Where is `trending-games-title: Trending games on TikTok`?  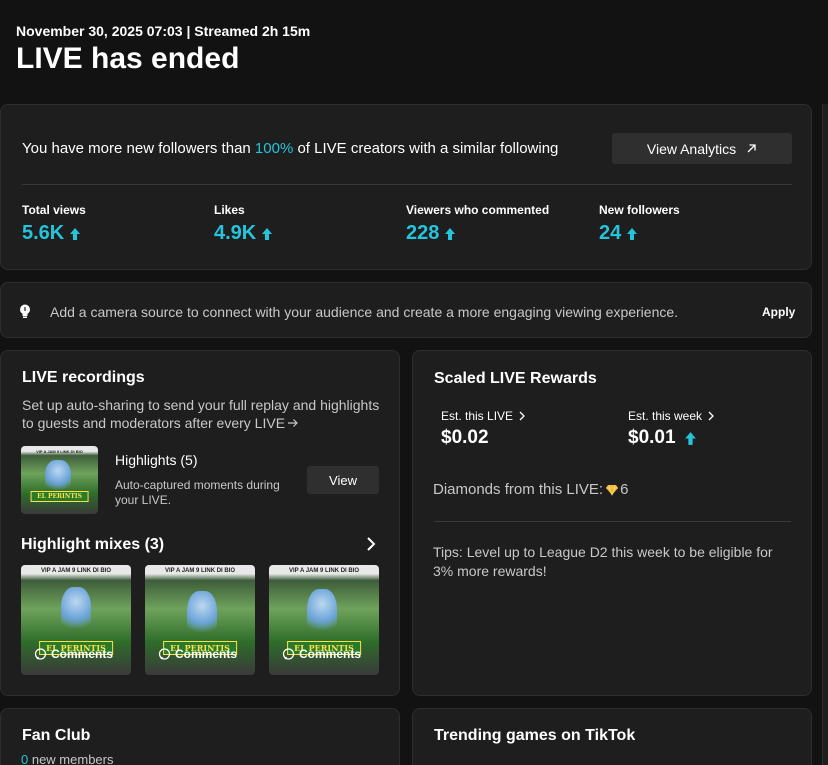 trending-games-title: Trending games on TikTok is located at coordinates (535, 735).